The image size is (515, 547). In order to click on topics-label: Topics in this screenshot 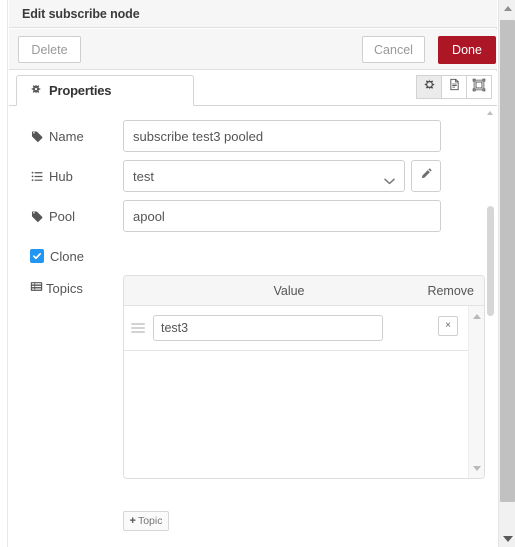, I will do `click(56, 288)`.